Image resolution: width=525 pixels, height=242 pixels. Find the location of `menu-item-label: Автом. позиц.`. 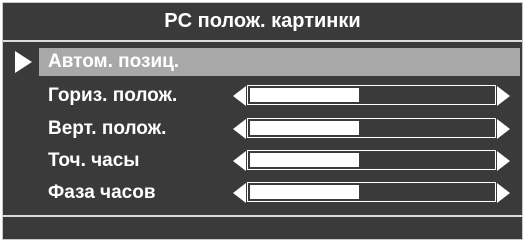

menu-item-label: Автом. позиц. is located at coordinates (114, 61).